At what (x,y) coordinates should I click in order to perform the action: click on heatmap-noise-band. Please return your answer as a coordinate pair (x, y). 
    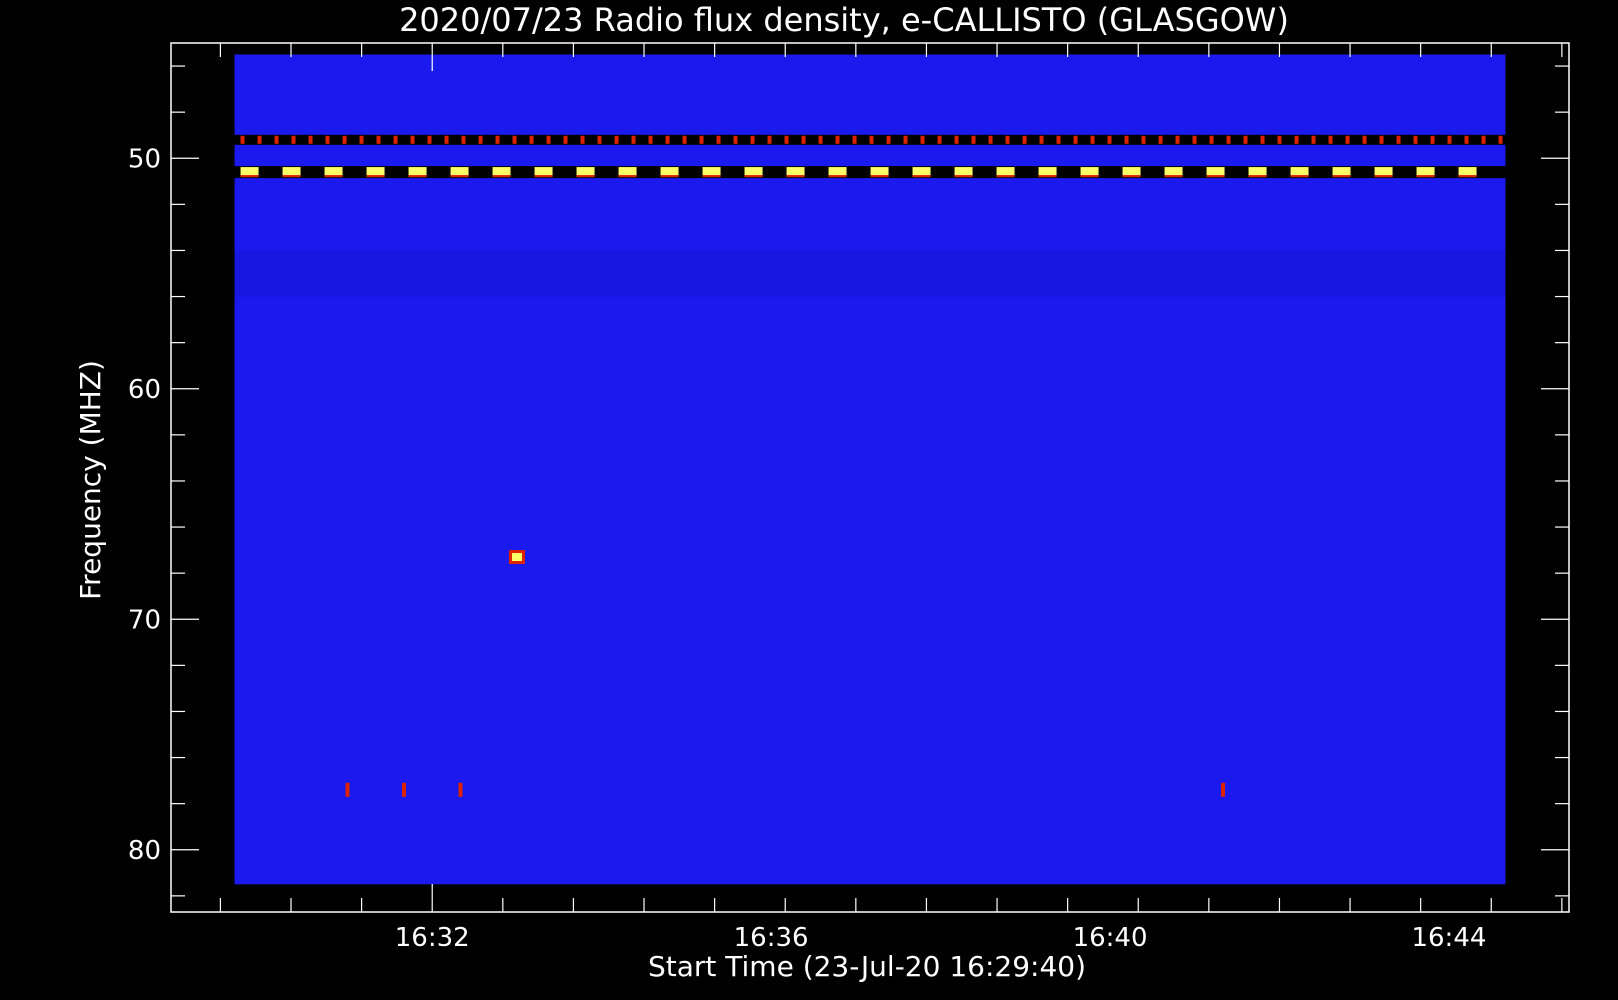
    Looking at the image, I should click on (870, 273).